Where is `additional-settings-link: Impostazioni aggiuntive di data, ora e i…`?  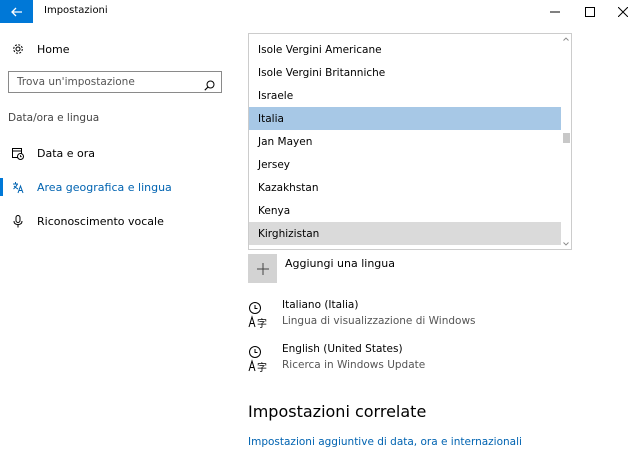 additional-settings-link: Impostazioni aggiuntive di data, ora e i… is located at coordinates (385, 442).